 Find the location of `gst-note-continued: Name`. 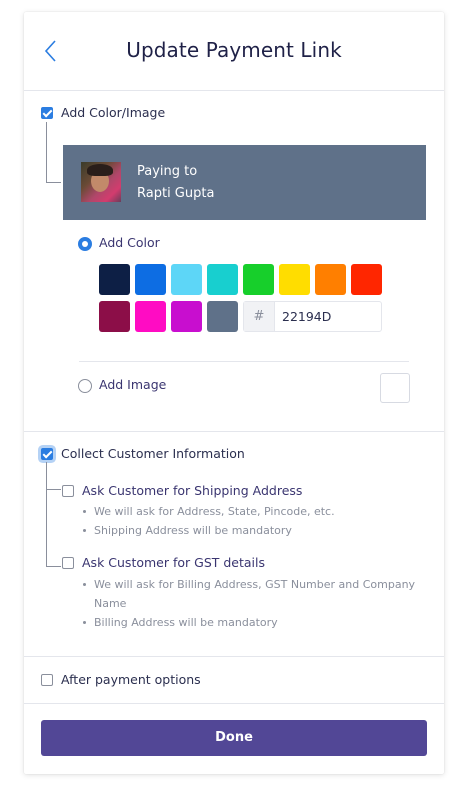

gst-note-continued: Name is located at coordinates (110, 603).